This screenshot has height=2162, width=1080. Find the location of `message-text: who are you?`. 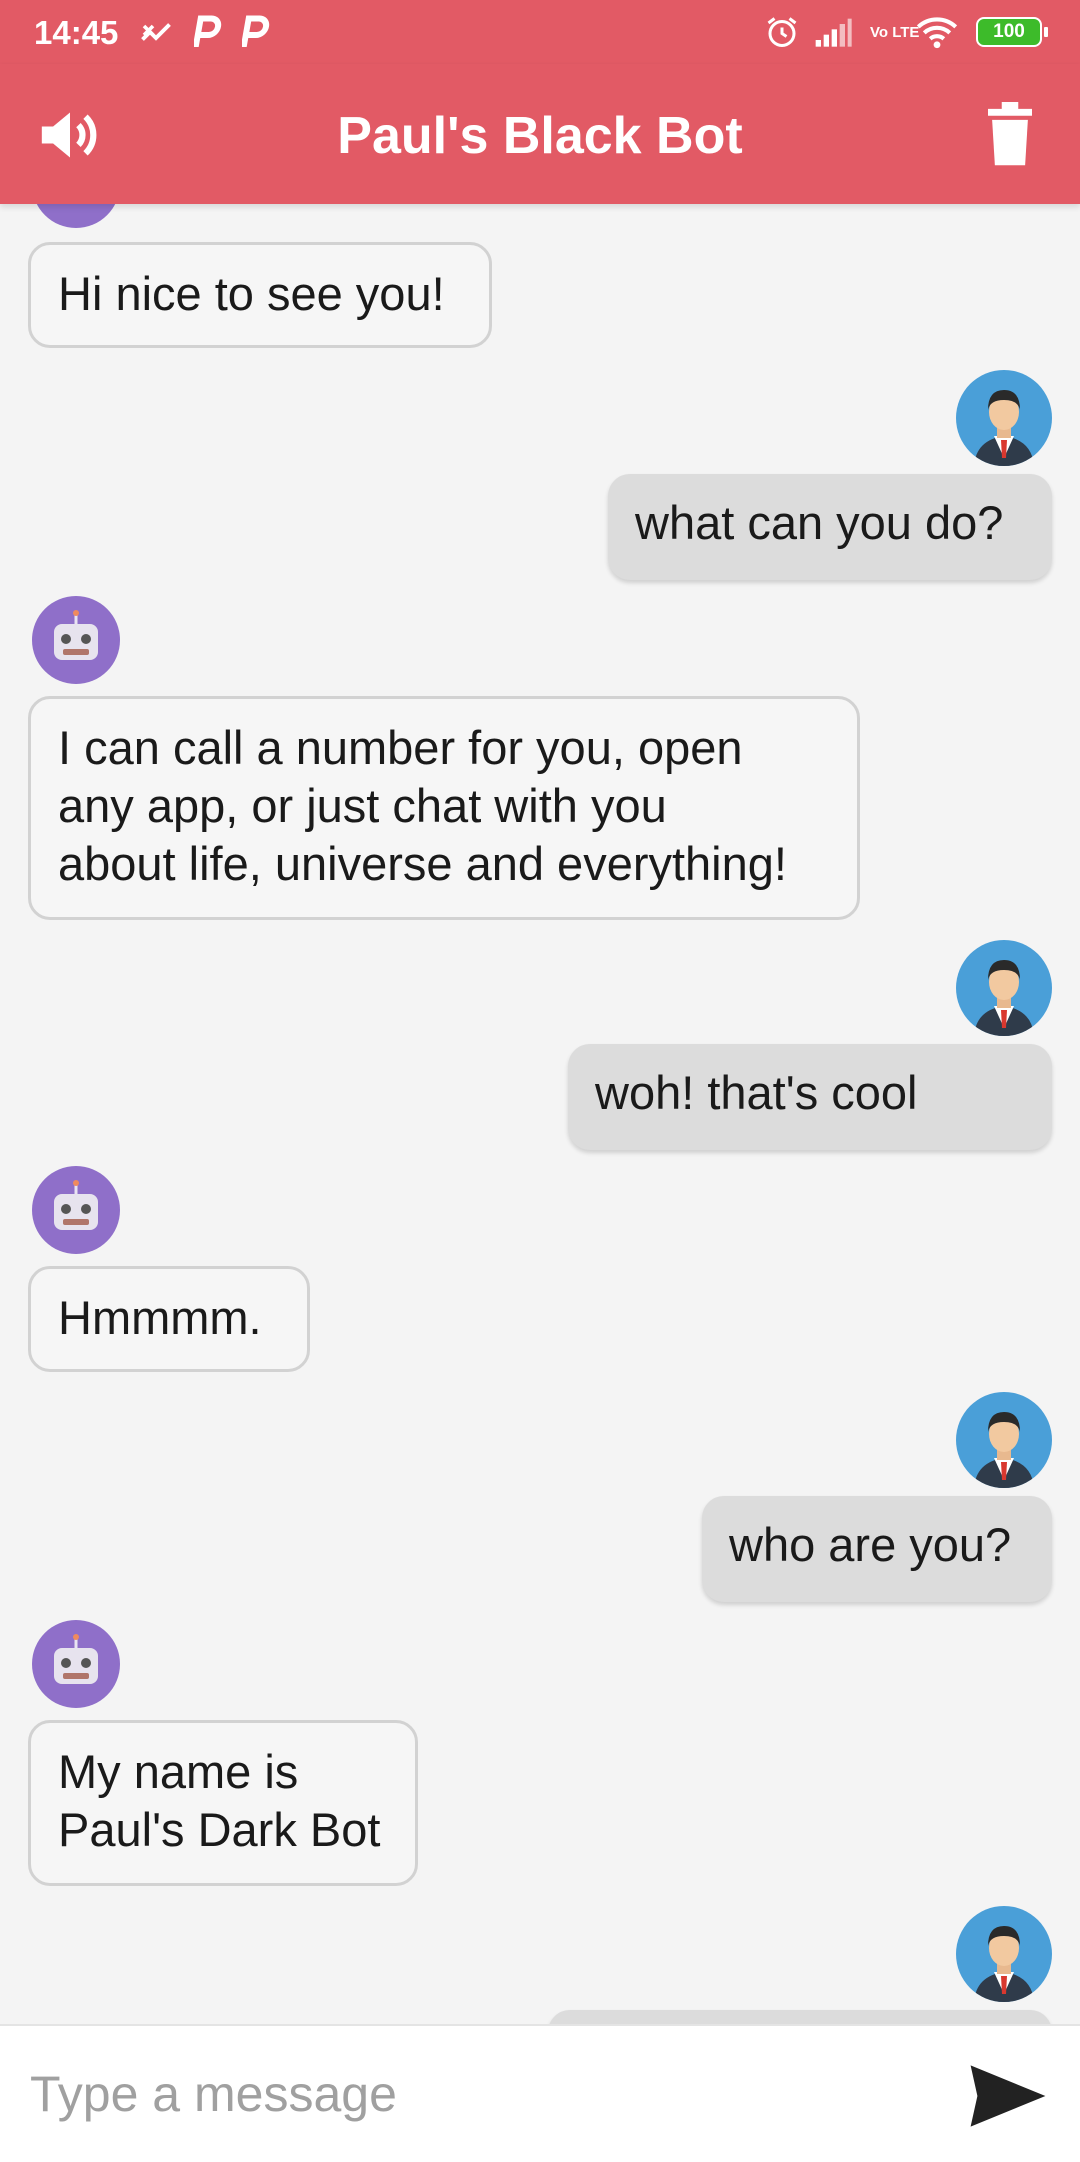

message-text: who are you? is located at coordinates (870, 1544).